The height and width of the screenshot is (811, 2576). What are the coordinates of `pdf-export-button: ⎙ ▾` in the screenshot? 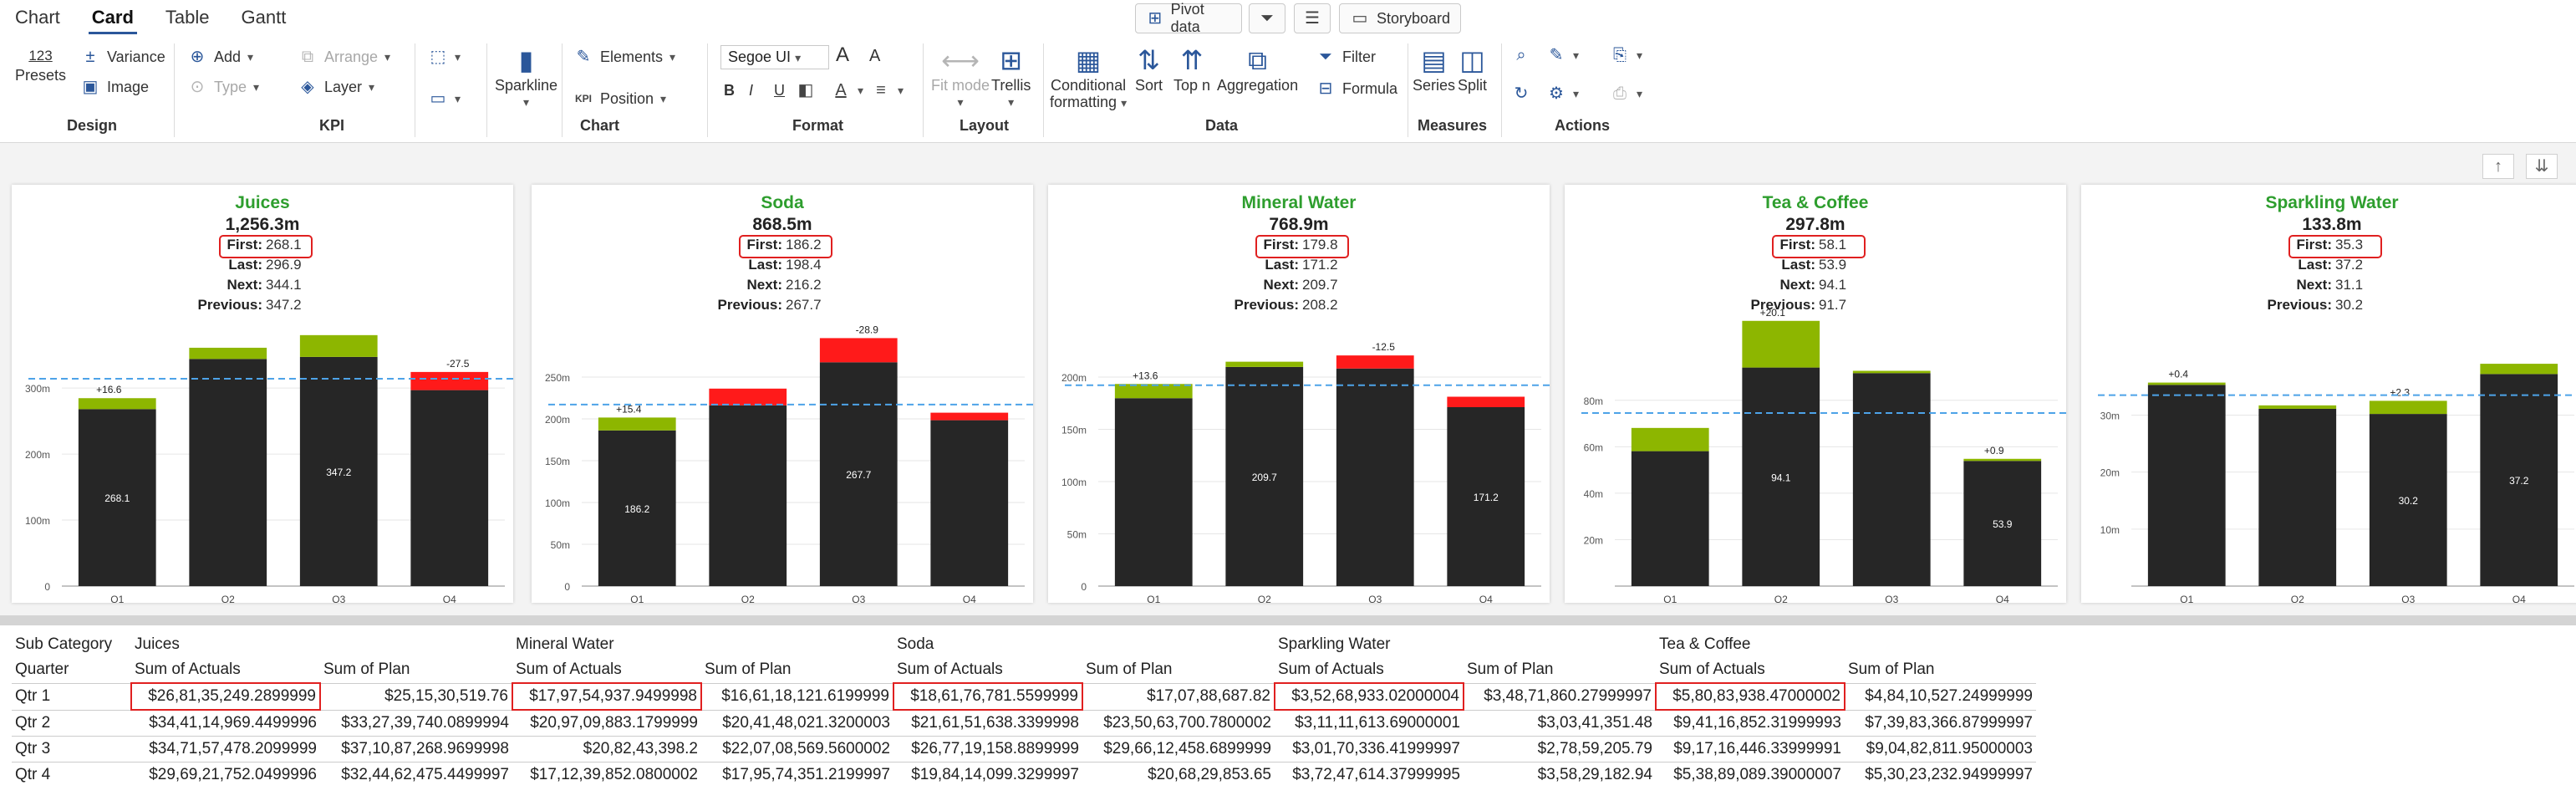 It's located at (1626, 94).